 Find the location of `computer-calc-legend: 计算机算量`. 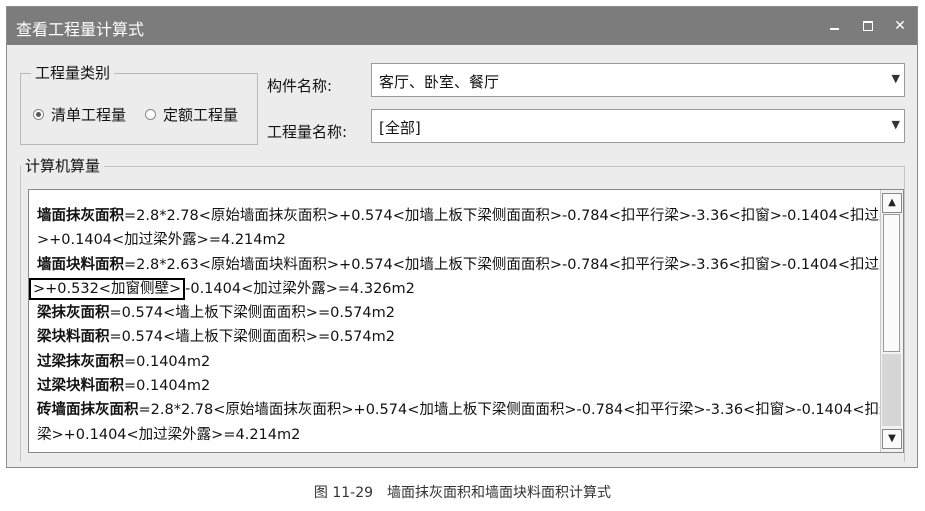

computer-calc-legend: 计算机算量 is located at coordinates (63, 165).